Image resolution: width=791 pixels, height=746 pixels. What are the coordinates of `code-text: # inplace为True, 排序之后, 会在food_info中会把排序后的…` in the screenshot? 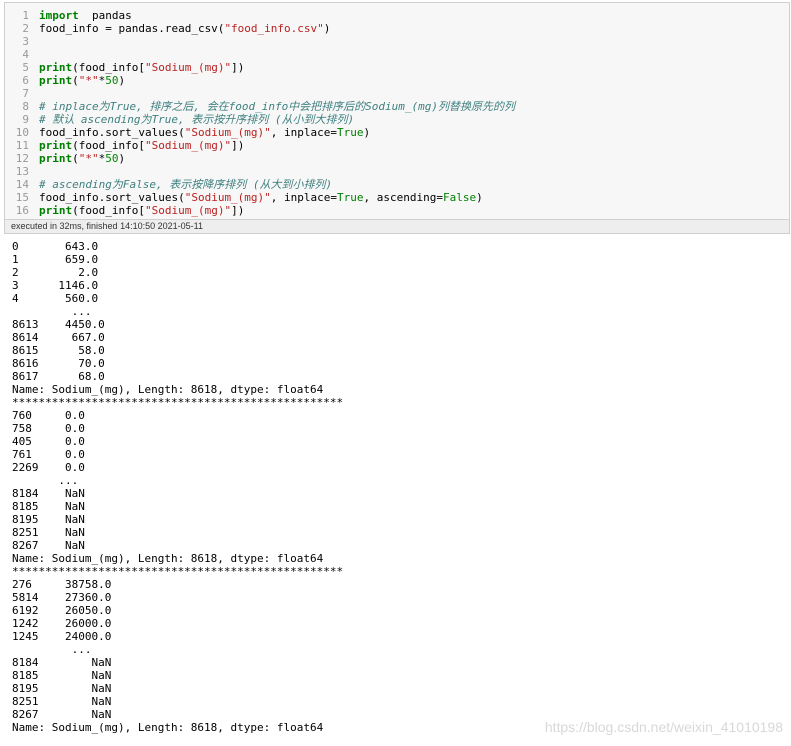 It's located at (277, 106).